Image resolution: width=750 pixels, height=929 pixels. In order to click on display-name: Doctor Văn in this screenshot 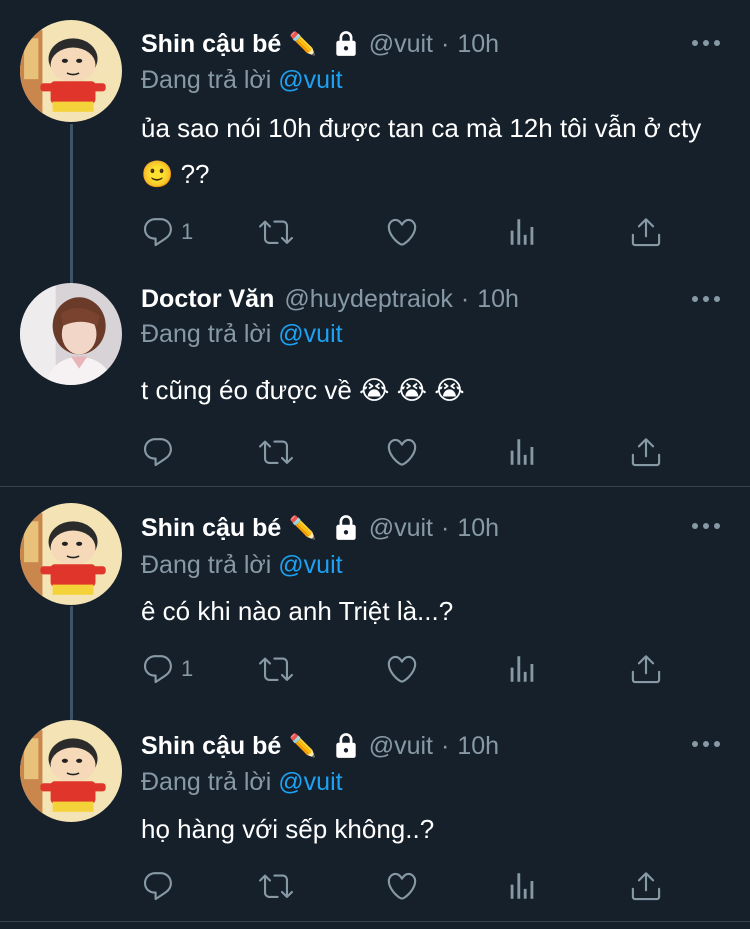, I will do `click(207, 299)`.